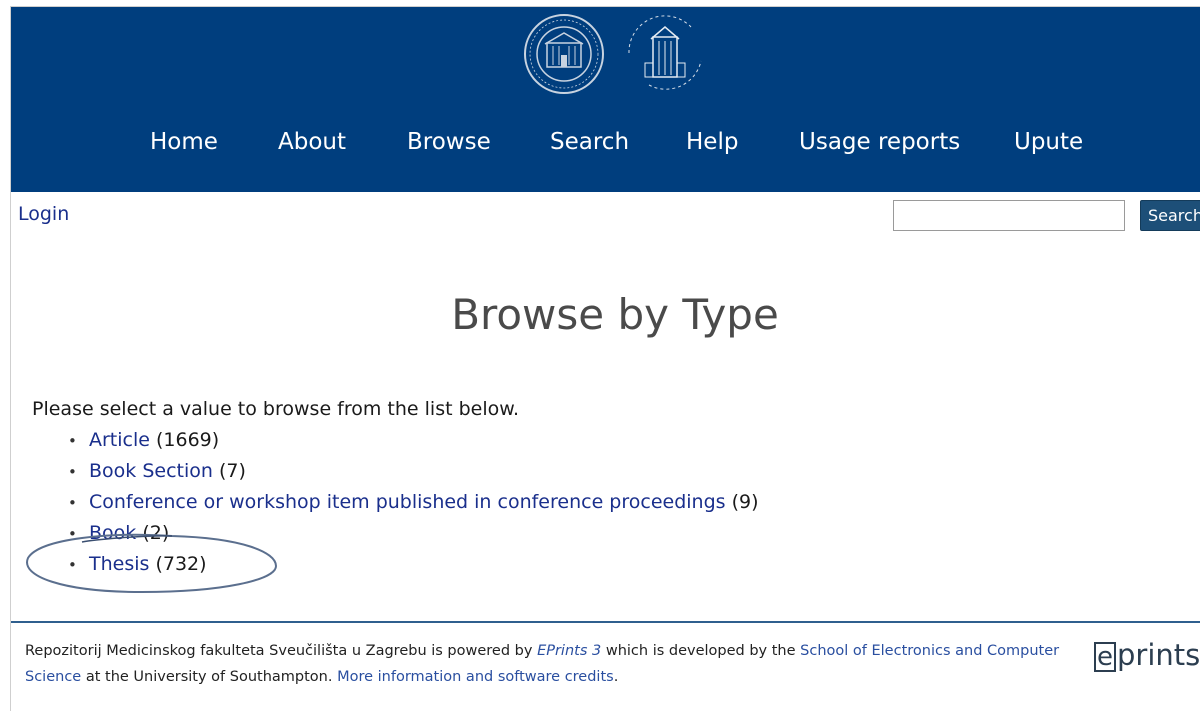  Describe the element at coordinates (188, 440) in the screenshot. I see `type-count: (1669)` at that location.